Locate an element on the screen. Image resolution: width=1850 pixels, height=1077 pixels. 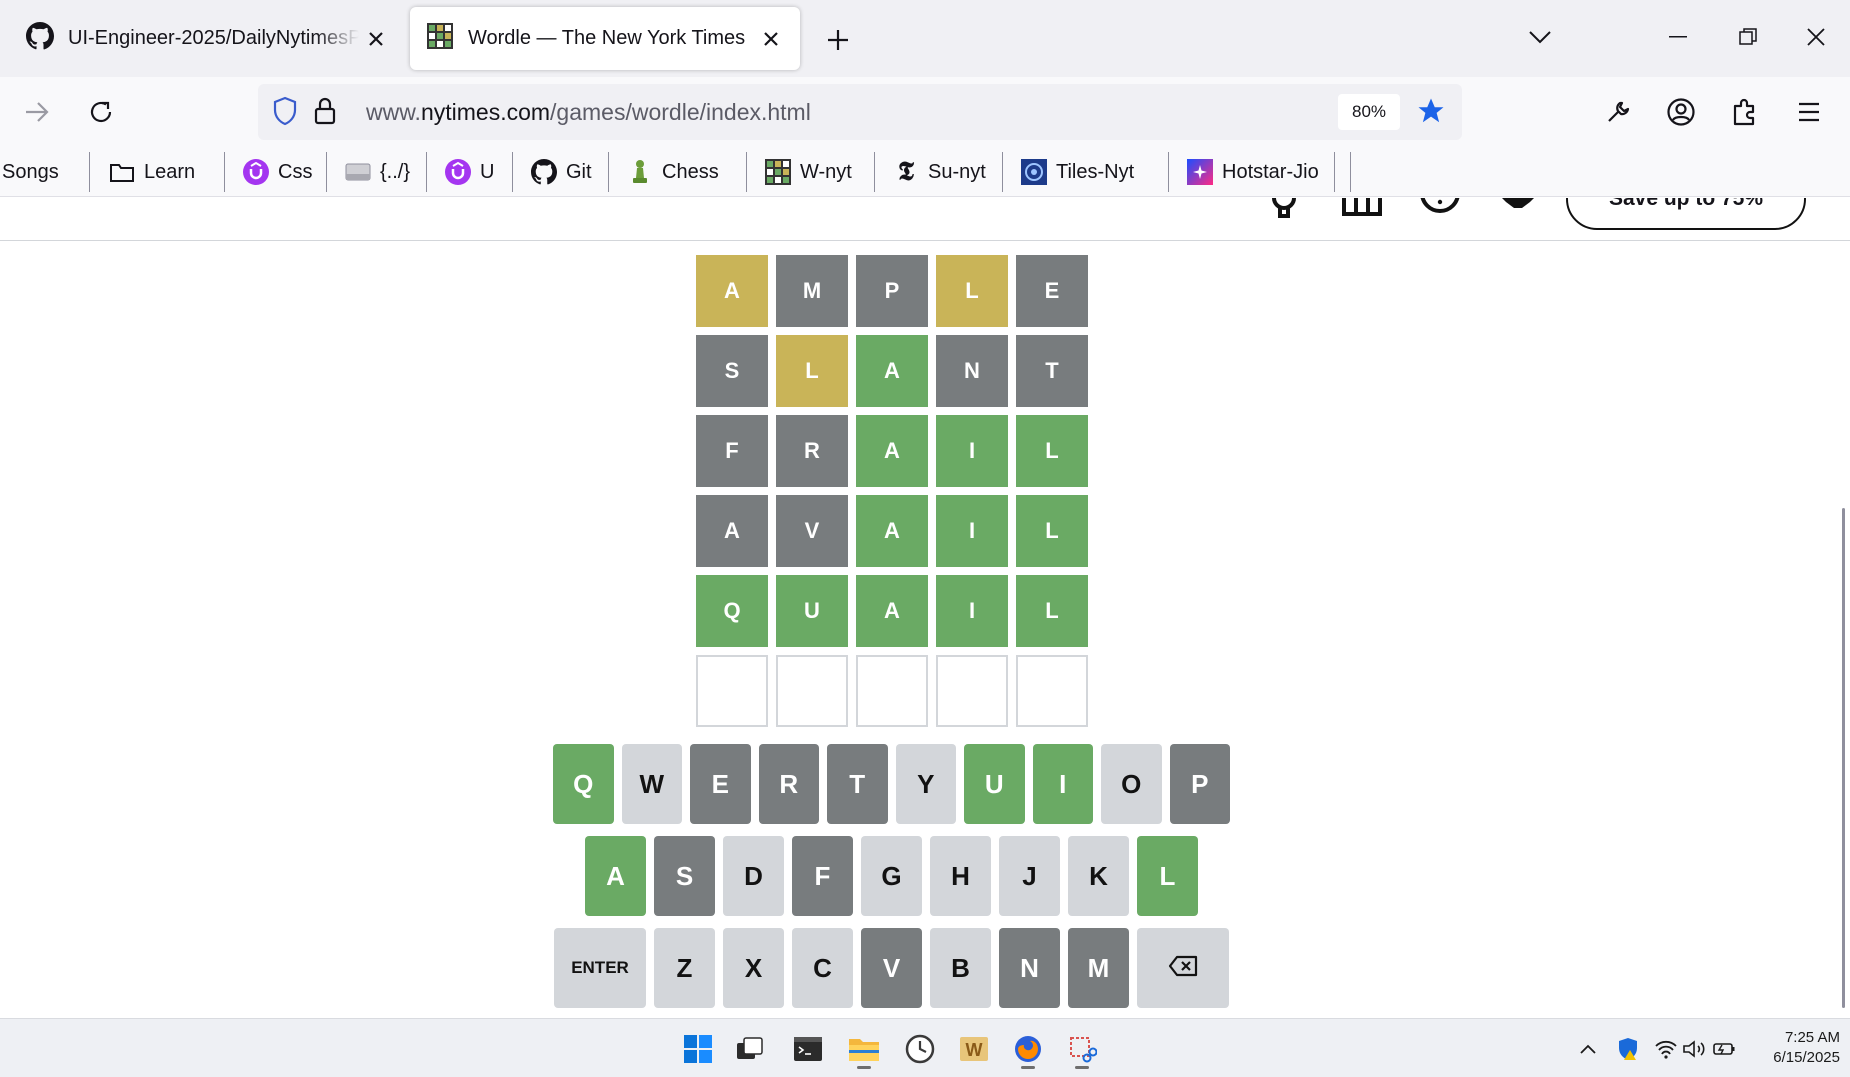
bookmark-label: {../} is located at coordinates (395, 171).